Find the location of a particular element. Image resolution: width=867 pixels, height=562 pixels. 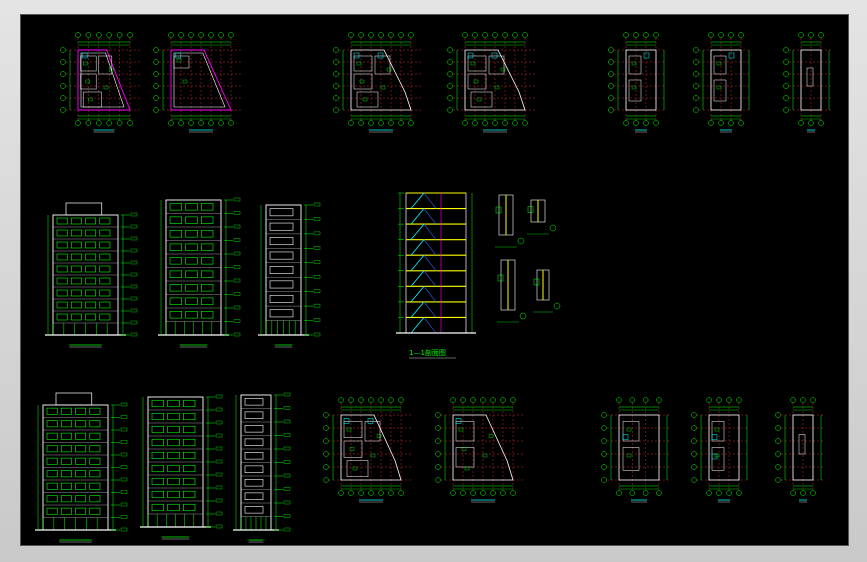

section-title: 1—1剖面图 is located at coordinates (427, 352).